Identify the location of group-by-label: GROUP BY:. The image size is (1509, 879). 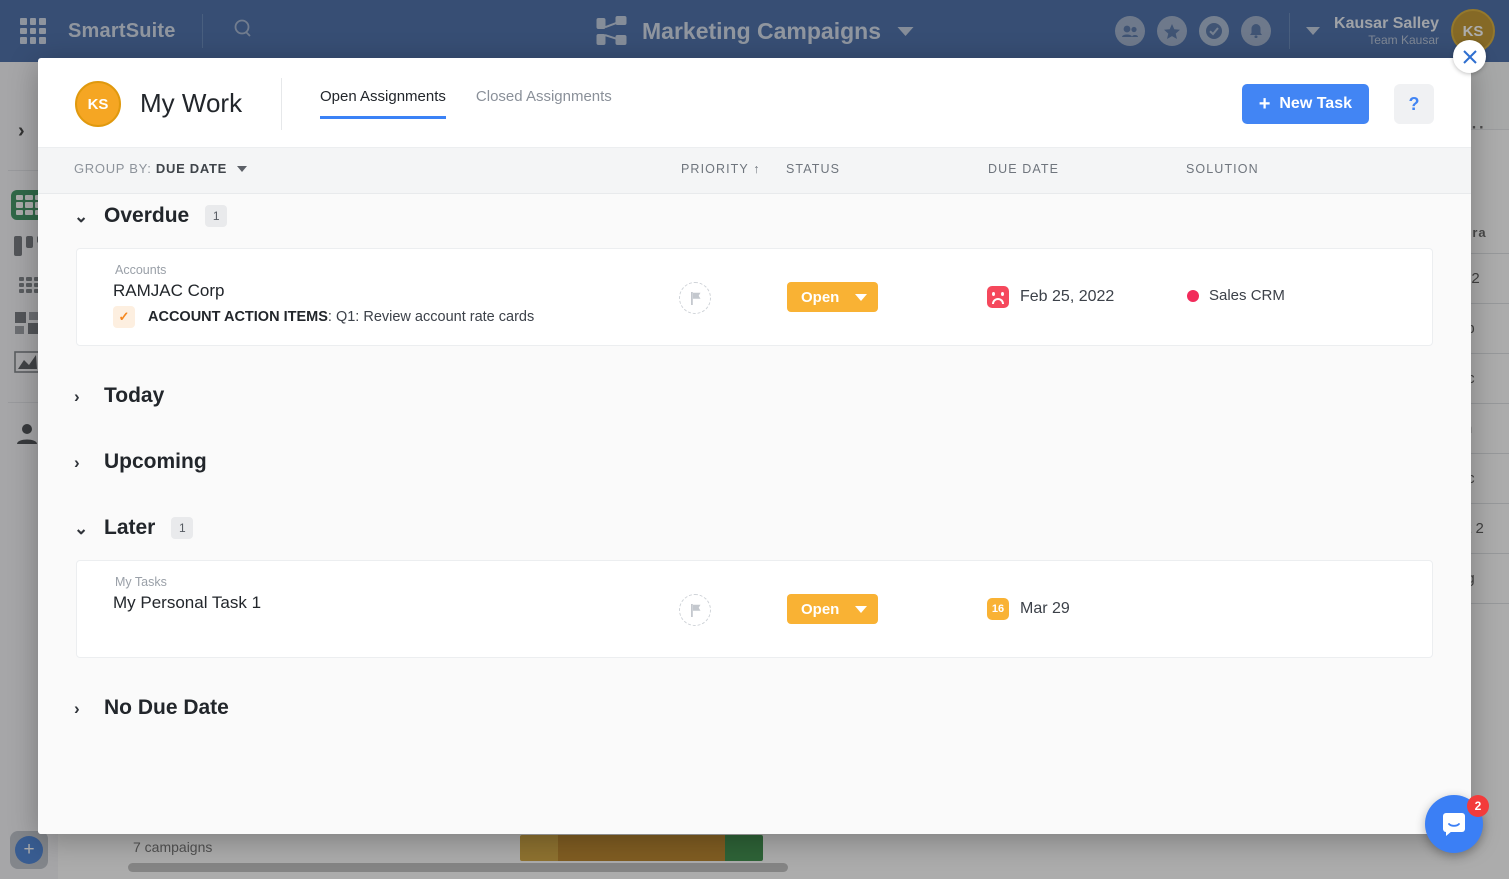
(113, 168).